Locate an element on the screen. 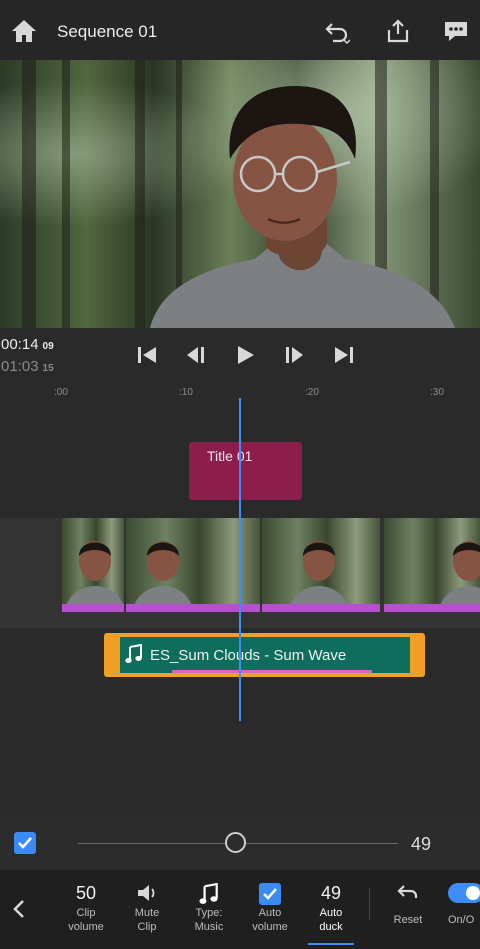  ruler-tick: :20 is located at coordinates (312, 392).